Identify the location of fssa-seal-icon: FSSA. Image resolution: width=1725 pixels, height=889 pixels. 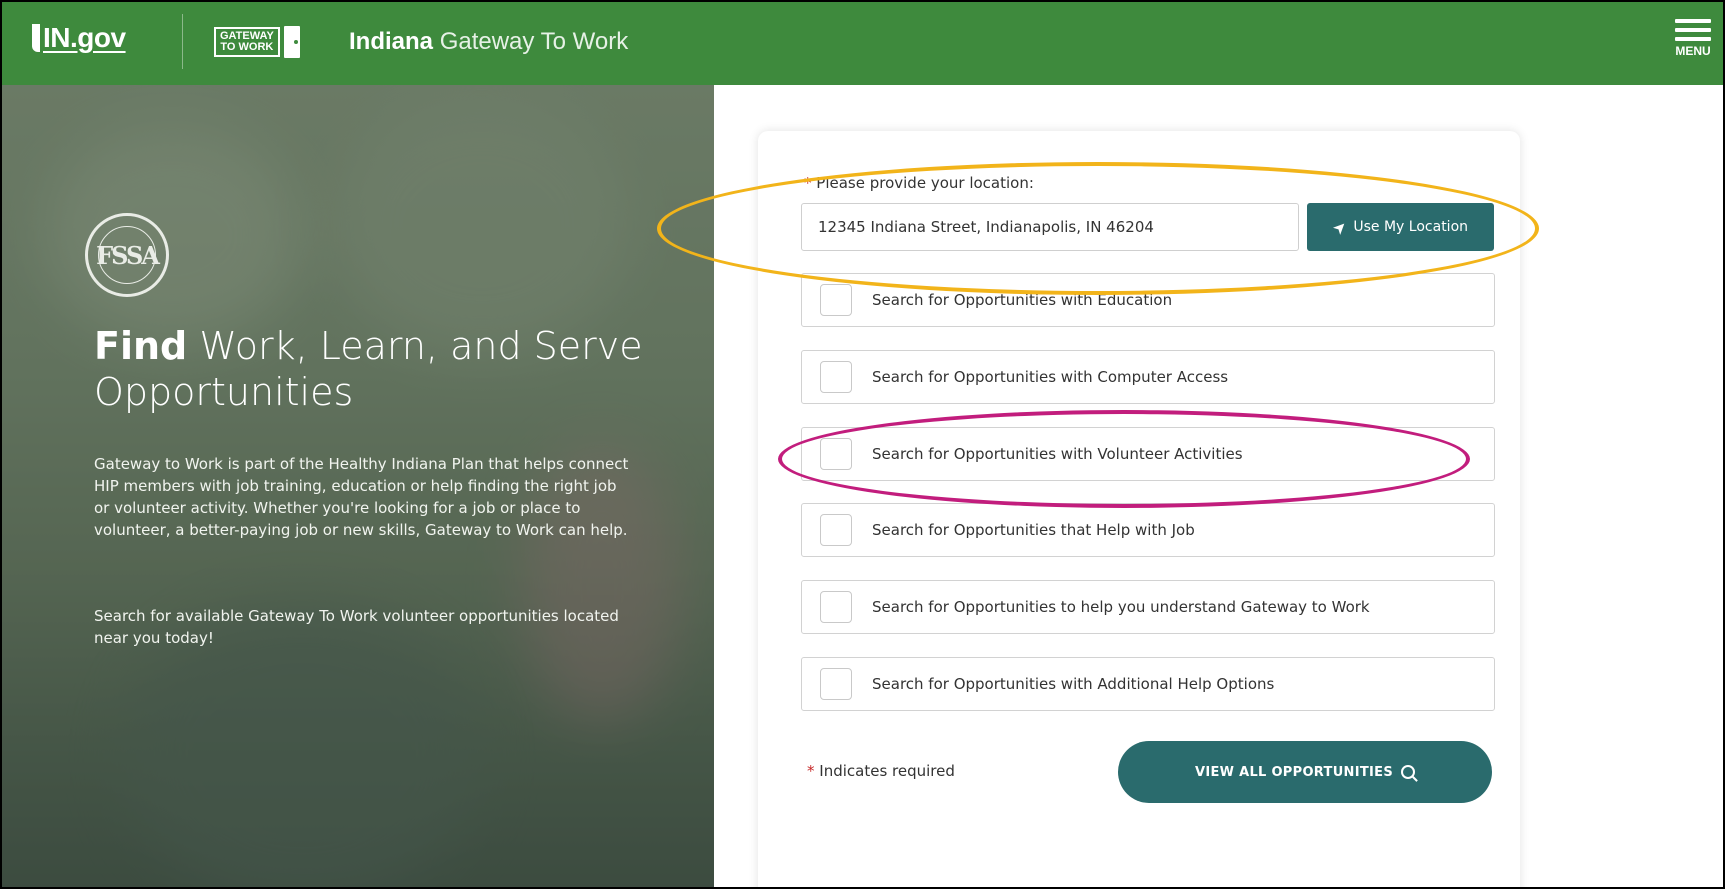
(127, 255).